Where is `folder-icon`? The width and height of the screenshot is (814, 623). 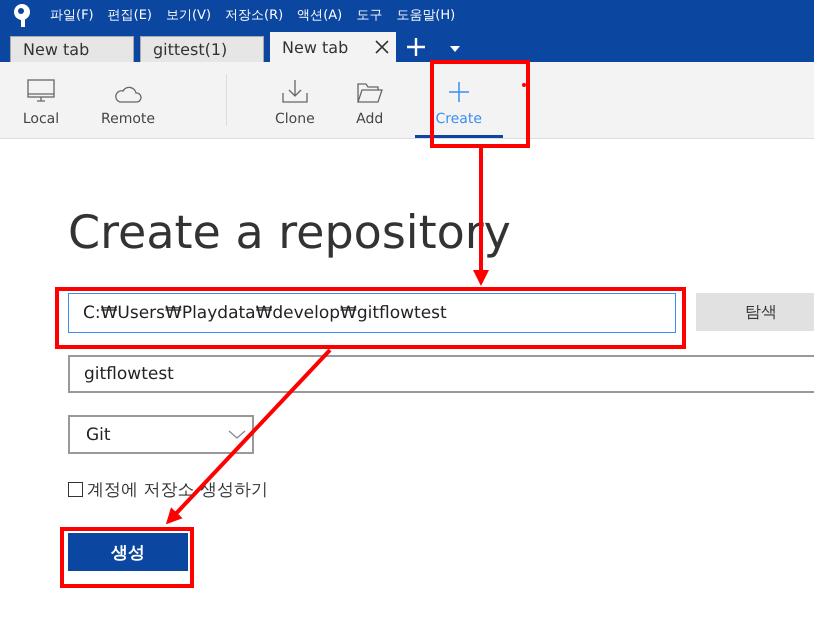 folder-icon is located at coordinates (369, 93).